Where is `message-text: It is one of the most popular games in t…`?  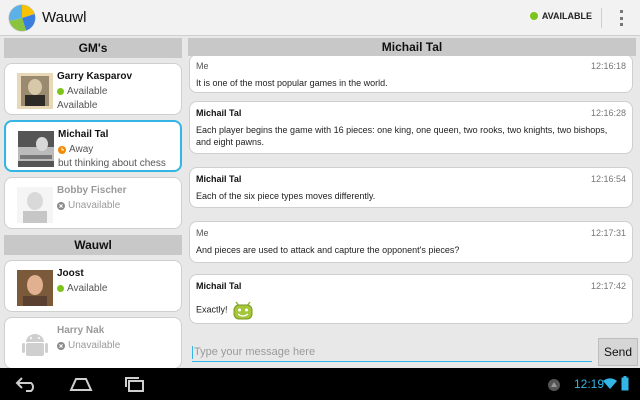
message-text: It is one of the most popular games in t… is located at coordinates (292, 83).